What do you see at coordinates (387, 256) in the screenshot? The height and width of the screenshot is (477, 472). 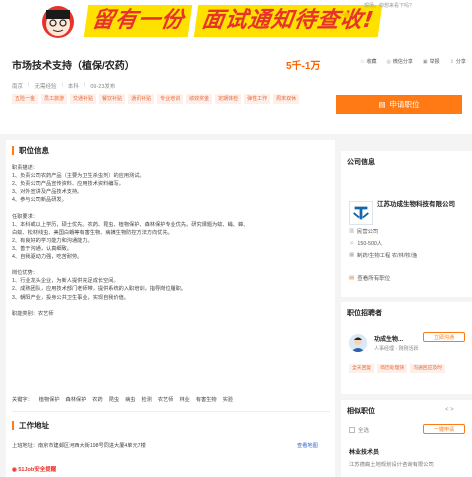 I see `company-industry-value: 制药/生物工程 农/林/牧/渔` at bounding box center [387, 256].